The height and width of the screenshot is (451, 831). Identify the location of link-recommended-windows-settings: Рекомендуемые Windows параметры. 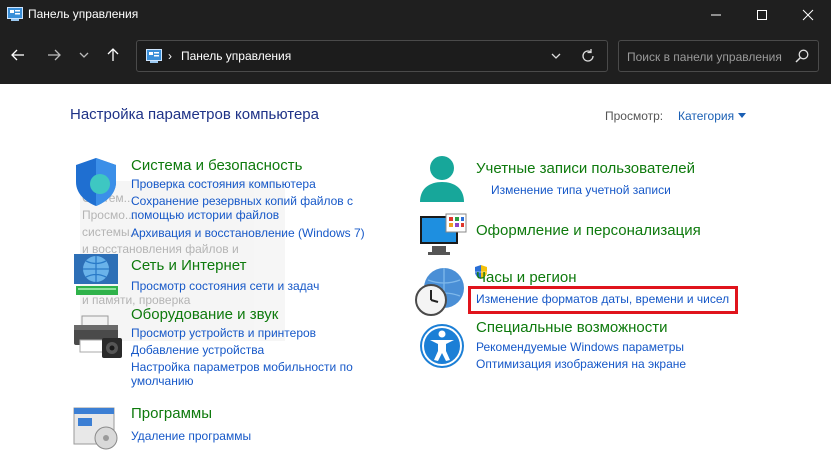
(580, 347).